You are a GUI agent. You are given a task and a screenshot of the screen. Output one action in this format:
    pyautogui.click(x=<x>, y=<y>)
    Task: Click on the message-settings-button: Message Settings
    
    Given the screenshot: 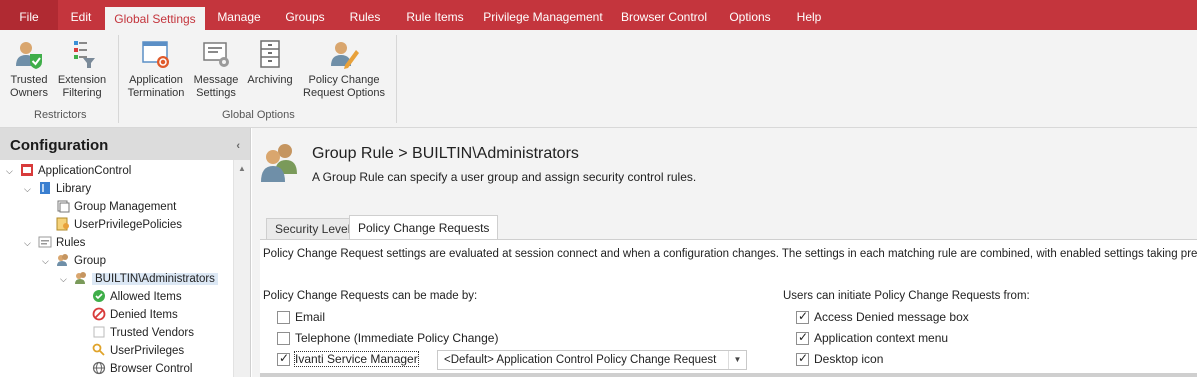 What is the action you would take?
    pyautogui.click(x=216, y=69)
    